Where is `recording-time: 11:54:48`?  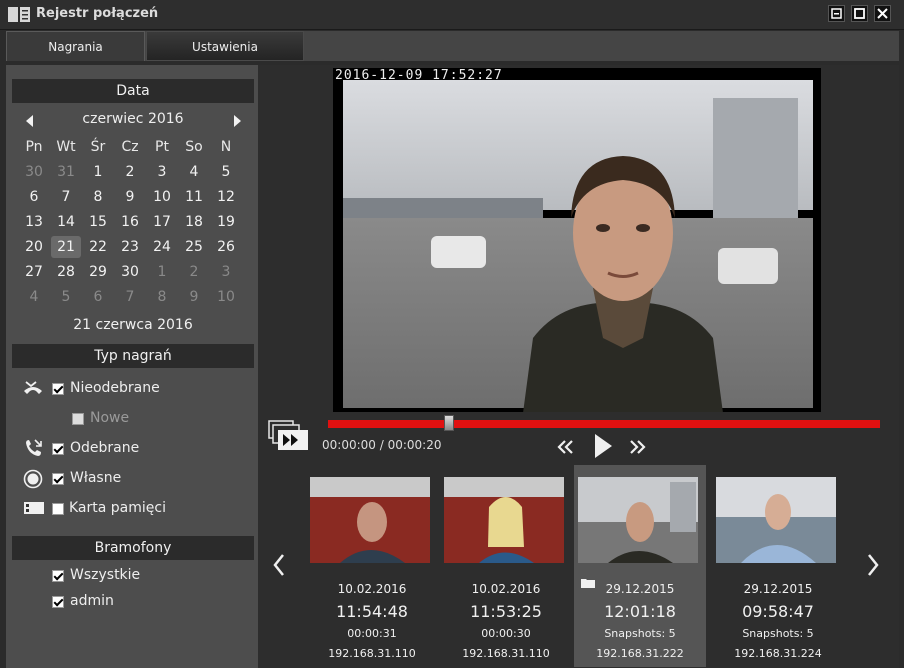
recording-time: 11:54:48 is located at coordinates (372, 611).